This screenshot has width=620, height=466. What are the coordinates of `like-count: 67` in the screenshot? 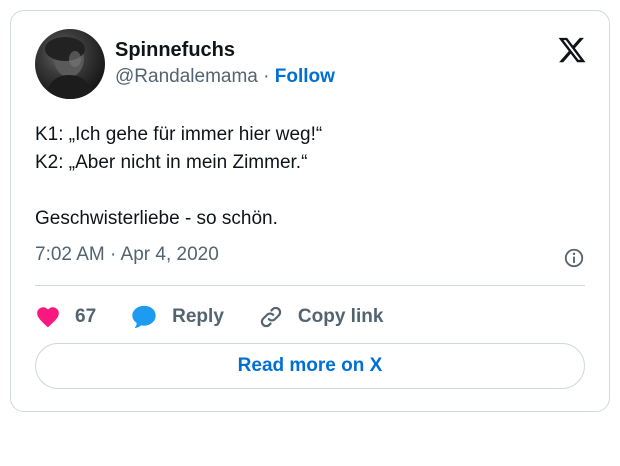 It's located at (86, 316).